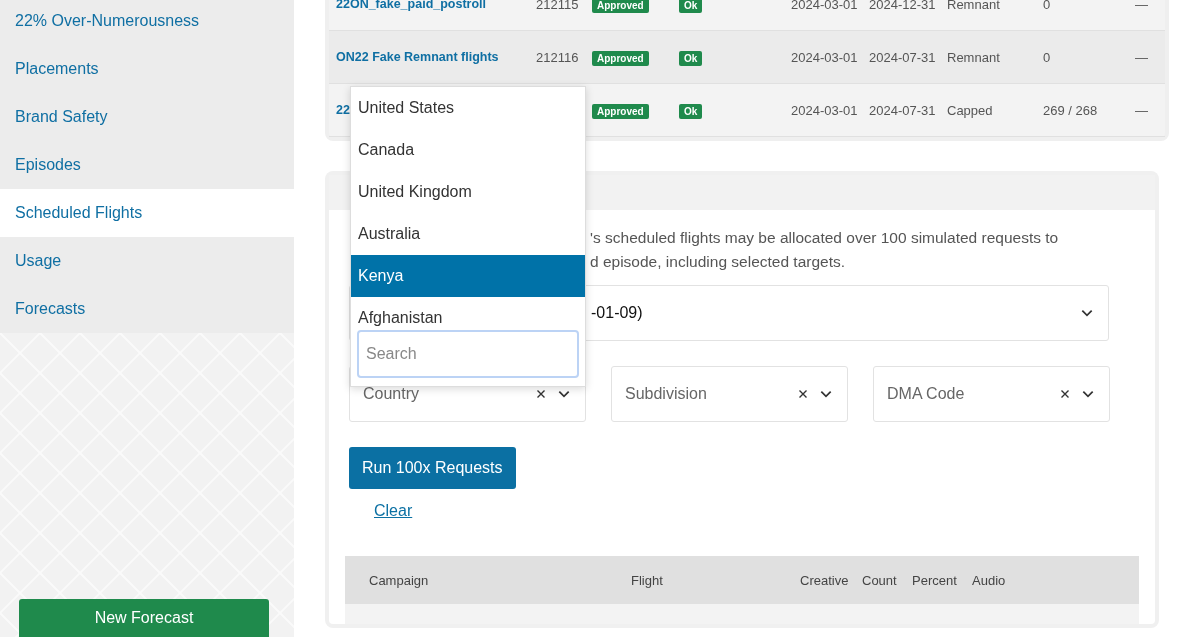 Image resolution: width=1184 pixels, height=637 pixels. What do you see at coordinates (432, 57) in the screenshot?
I see `flight-link: ON22 Fake Remnant flights` at bounding box center [432, 57].